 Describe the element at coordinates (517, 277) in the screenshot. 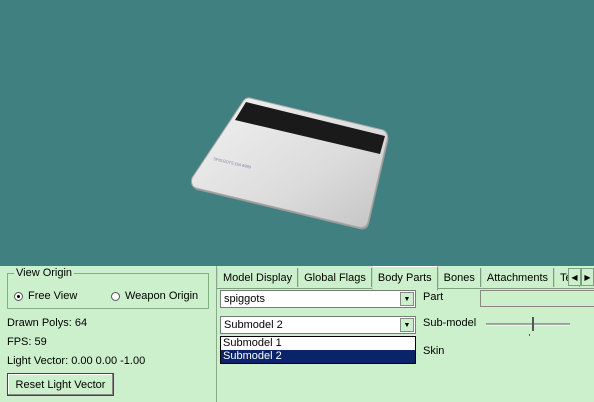

I see `tab-attachments: Attachments` at that location.